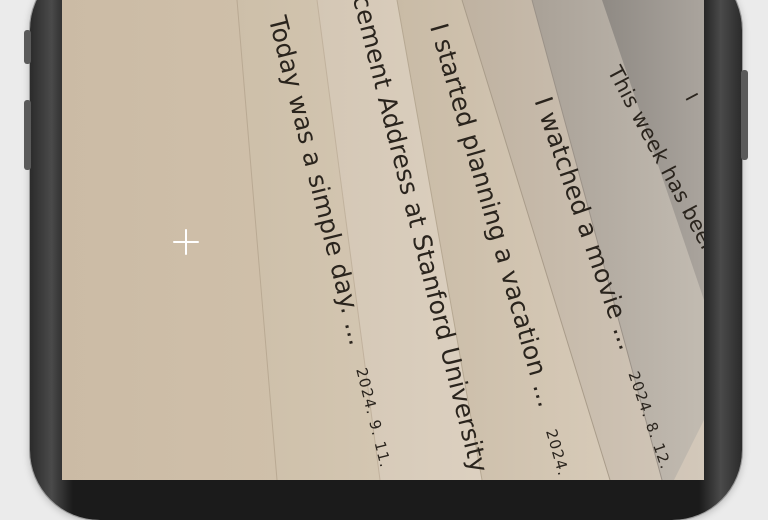 This screenshot has width=768, height=520. What do you see at coordinates (186, 242) in the screenshot?
I see `add-entry-button` at bounding box center [186, 242].